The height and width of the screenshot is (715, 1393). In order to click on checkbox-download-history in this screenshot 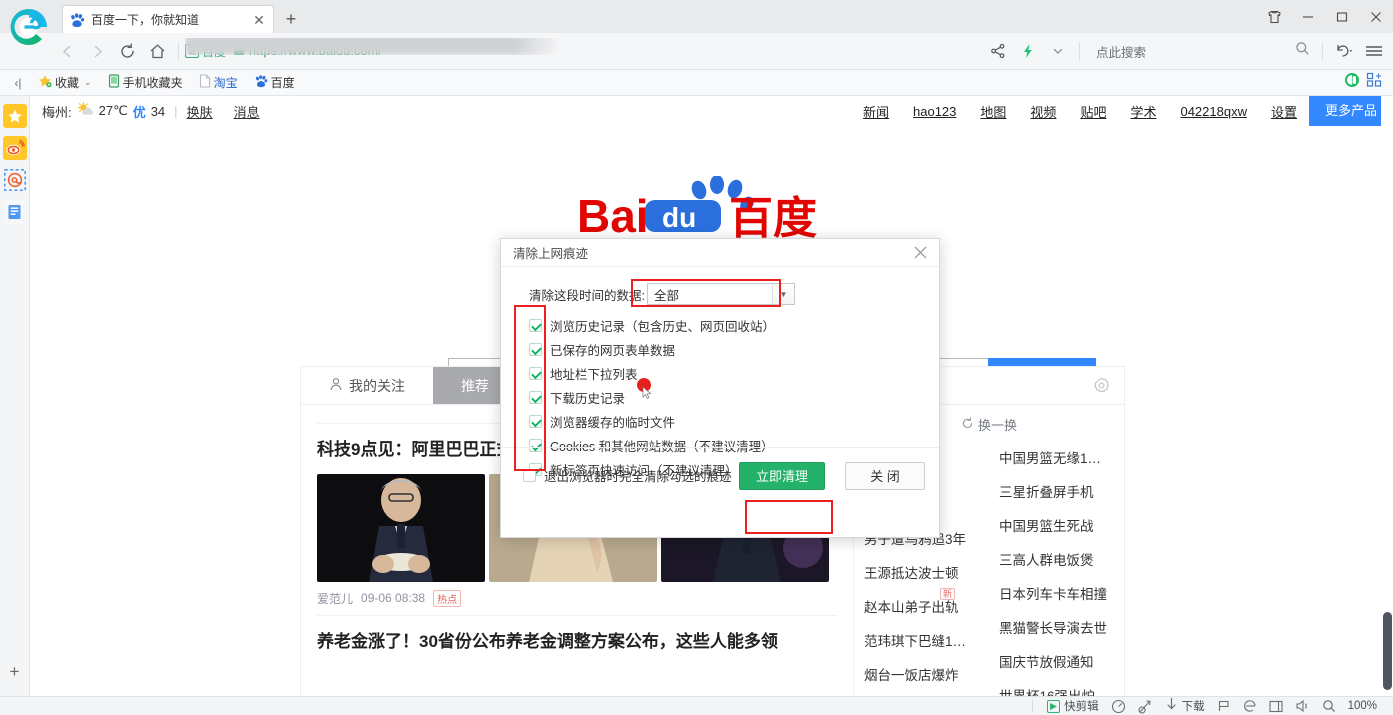, I will do `click(535, 397)`.